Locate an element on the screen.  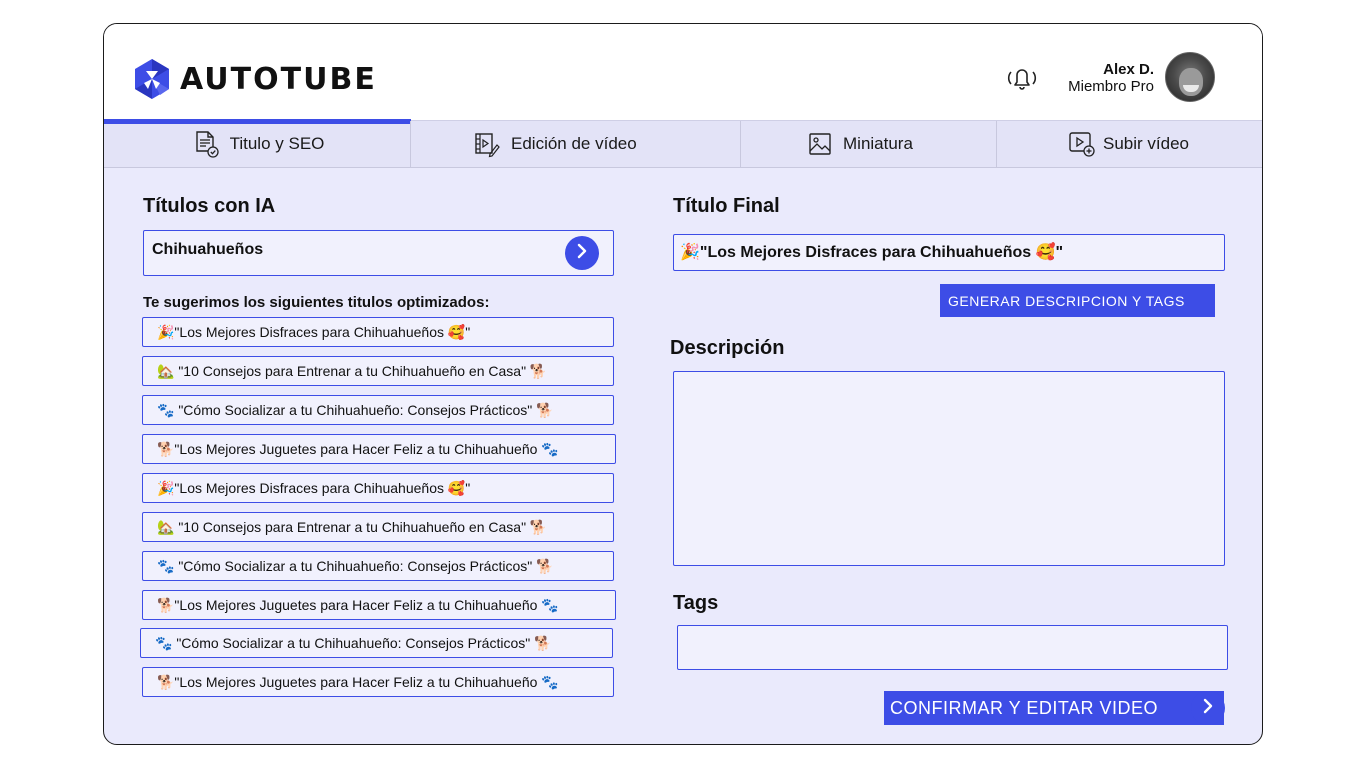
generate-titles-button is located at coordinates (582, 253).